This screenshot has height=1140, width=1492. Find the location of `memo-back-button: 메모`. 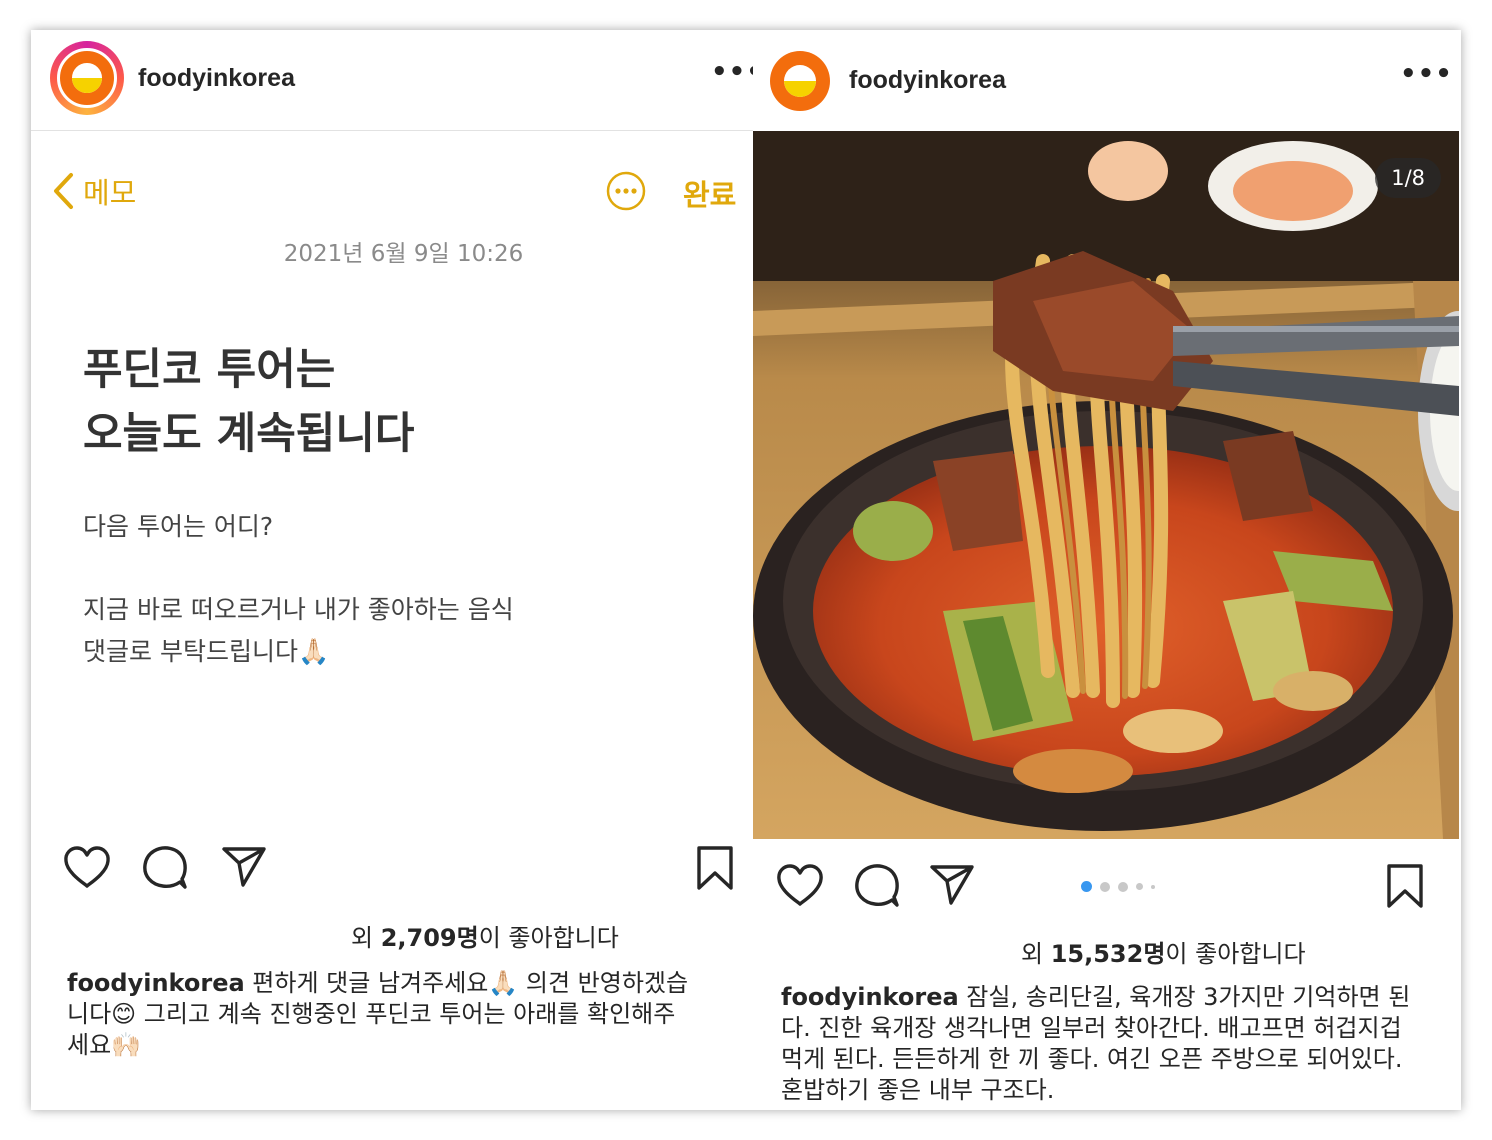

memo-back-button: 메모 is located at coordinates (93, 191).